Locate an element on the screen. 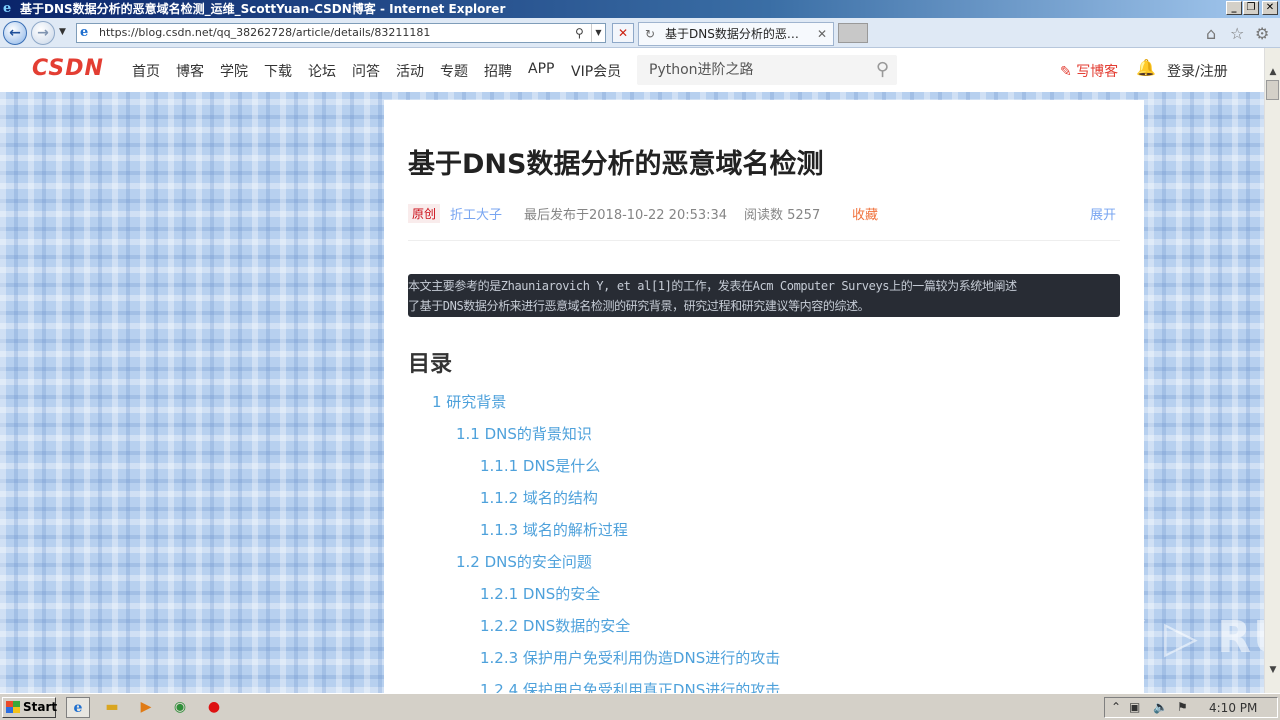 Image resolution: width=1280 pixels, height=720 pixels. nav-forum: 论坛 is located at coordinates (322, 71).